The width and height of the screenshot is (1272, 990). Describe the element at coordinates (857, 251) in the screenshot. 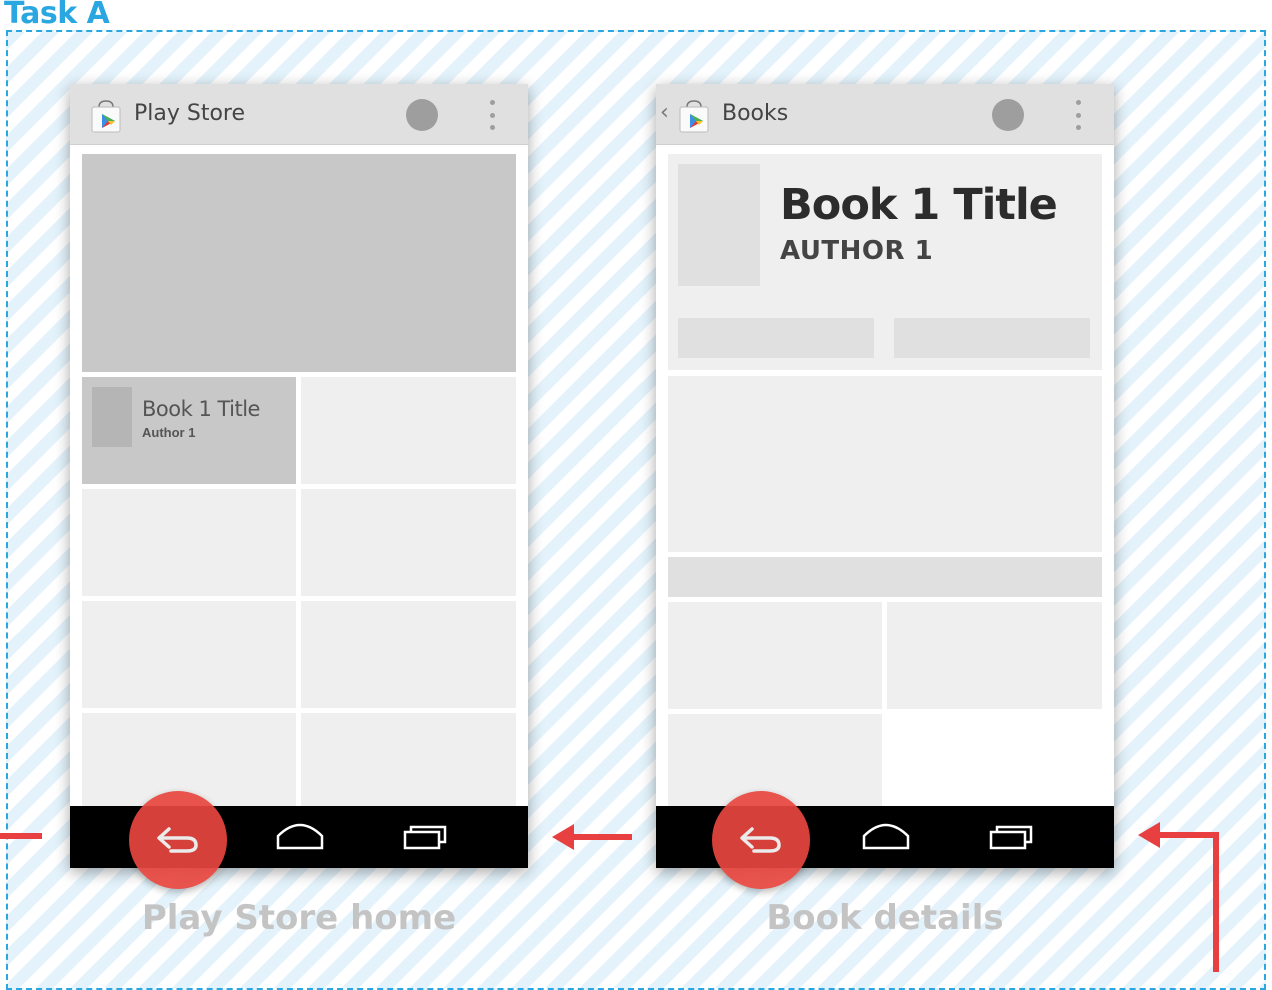

I see `book-author: AUTHOR 1` at that location.